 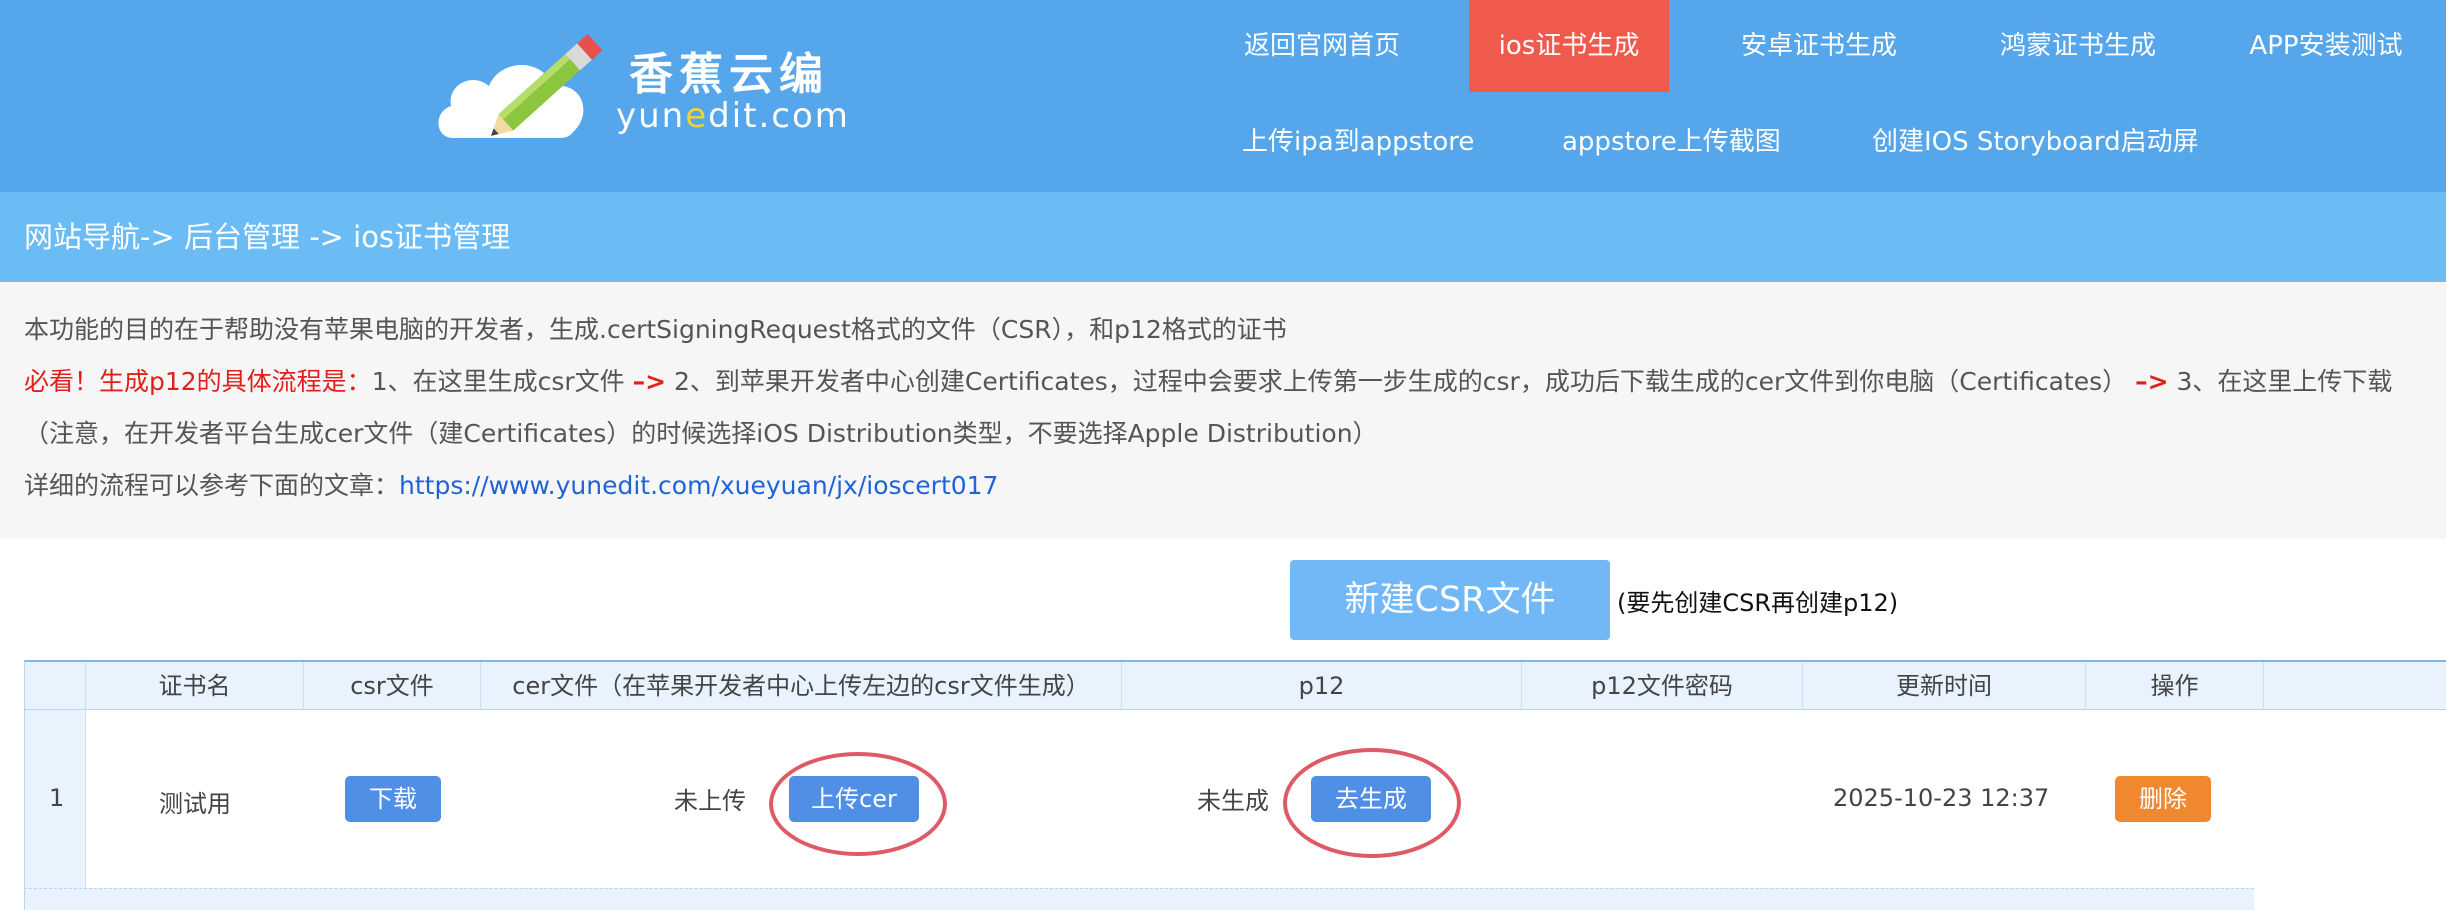 I want to click on info-step3: 3、在这里上传下载, so click(x=2280, y=381).